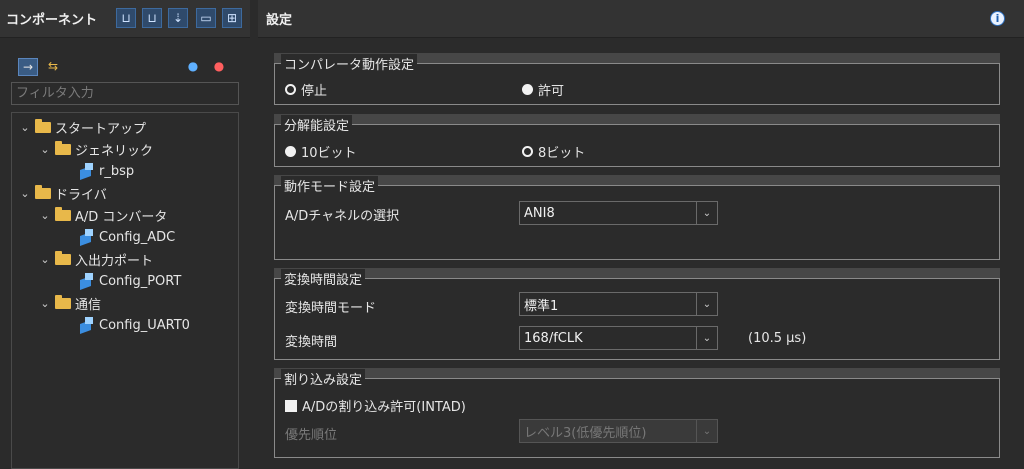 Image resolution: width=1024 pixels, height=469 pixels. I want to click on tree-item-io-port: ⌄ 入出力ポート, so click(95, 259).